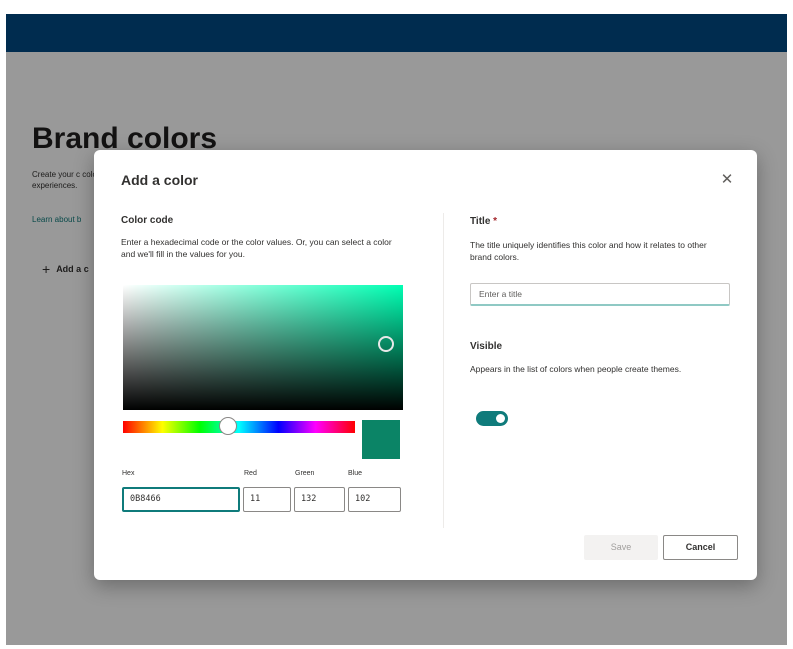 Image resolution: width=793 pixels, height=649 pixels. Describe the element at coordinates (128, 473) in the screenshot. I see `hex-label: Hex` at that location.